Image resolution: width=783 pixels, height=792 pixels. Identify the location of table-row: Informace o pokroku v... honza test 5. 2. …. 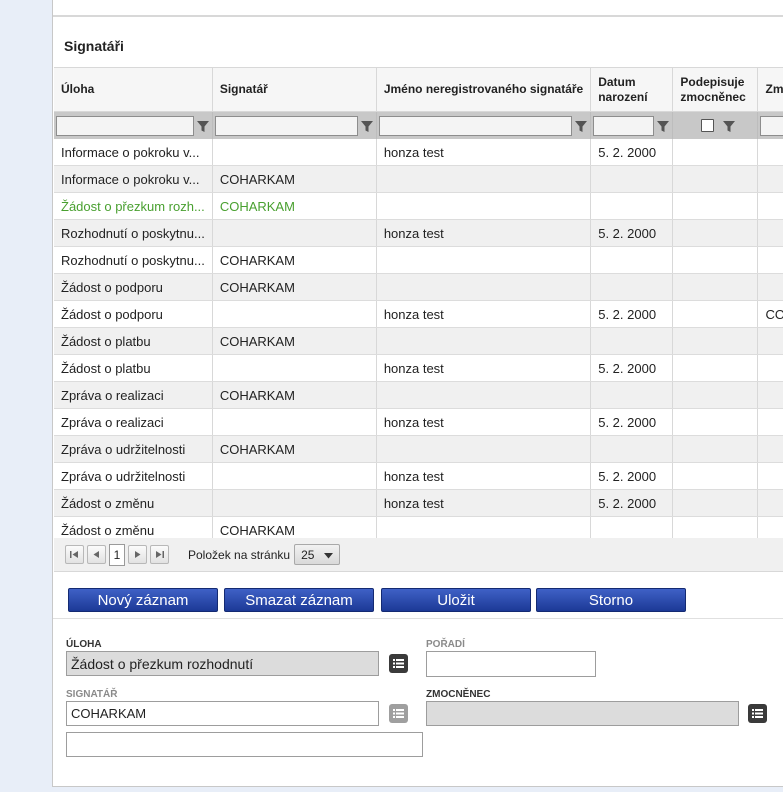
(418, 152).